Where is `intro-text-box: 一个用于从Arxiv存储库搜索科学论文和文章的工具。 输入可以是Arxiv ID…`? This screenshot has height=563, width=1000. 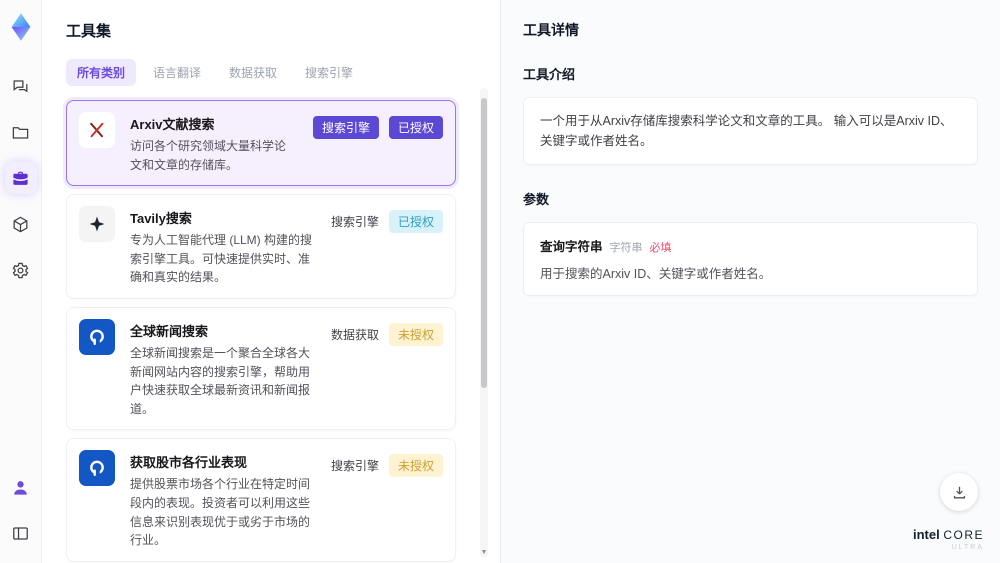
intro-text-box: 一个用于从Arxiv存储库搜索科学论文和文章的工具。 输入可以是Arxiv ID… is located at coordinates (750, 131).